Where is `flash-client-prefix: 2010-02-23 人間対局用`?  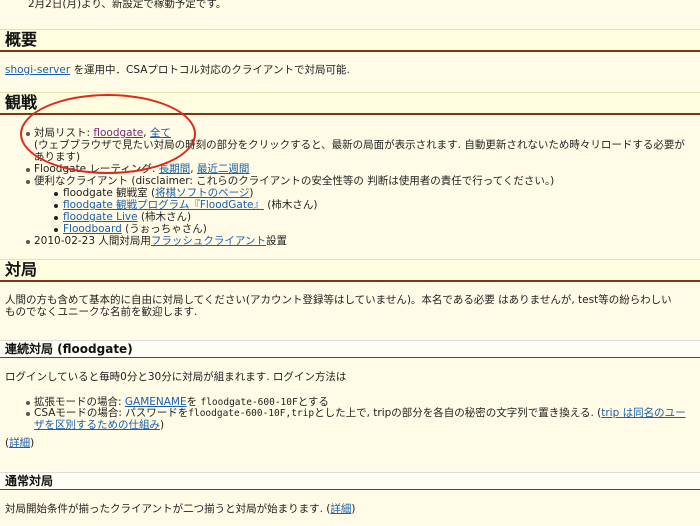 flash-client-prefix: 2010-02-23 人間対局用 is located at coordinates (92, 241).